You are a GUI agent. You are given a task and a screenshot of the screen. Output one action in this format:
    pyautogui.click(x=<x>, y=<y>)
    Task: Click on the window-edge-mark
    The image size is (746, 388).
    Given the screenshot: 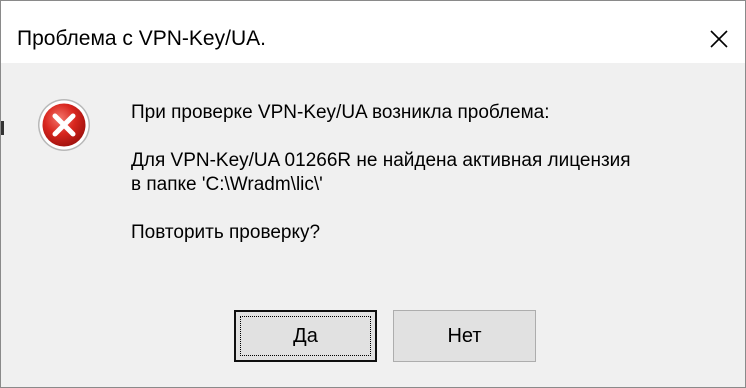 What is the action you would take?
    pyautogui.click(x=2, y=128)
    